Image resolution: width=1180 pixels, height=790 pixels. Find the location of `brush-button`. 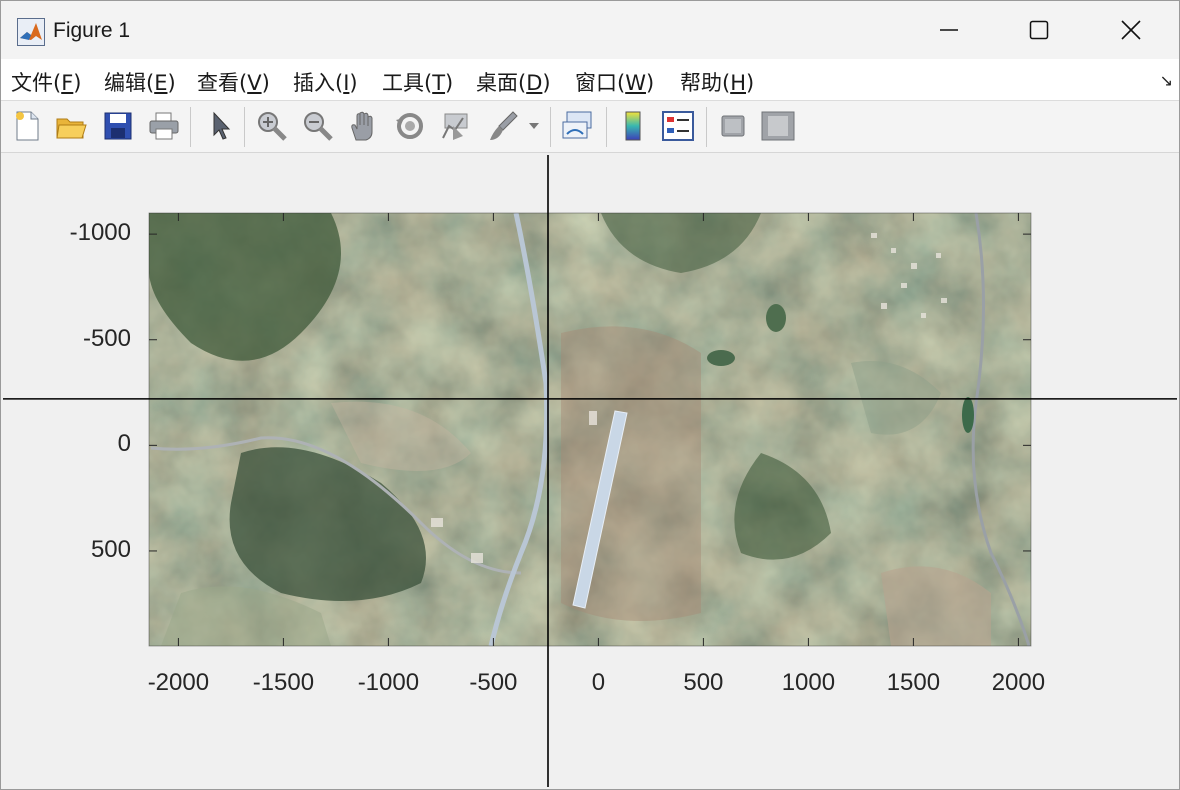

brush-button is located at coordinates (504, 126).